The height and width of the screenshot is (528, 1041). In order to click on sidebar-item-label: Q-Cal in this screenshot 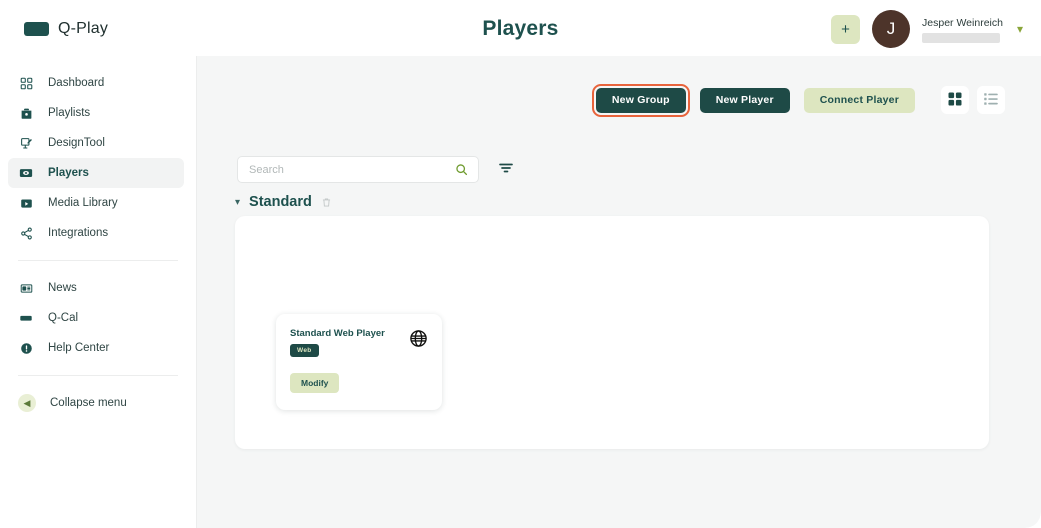, I will do `click(63, 318)`.